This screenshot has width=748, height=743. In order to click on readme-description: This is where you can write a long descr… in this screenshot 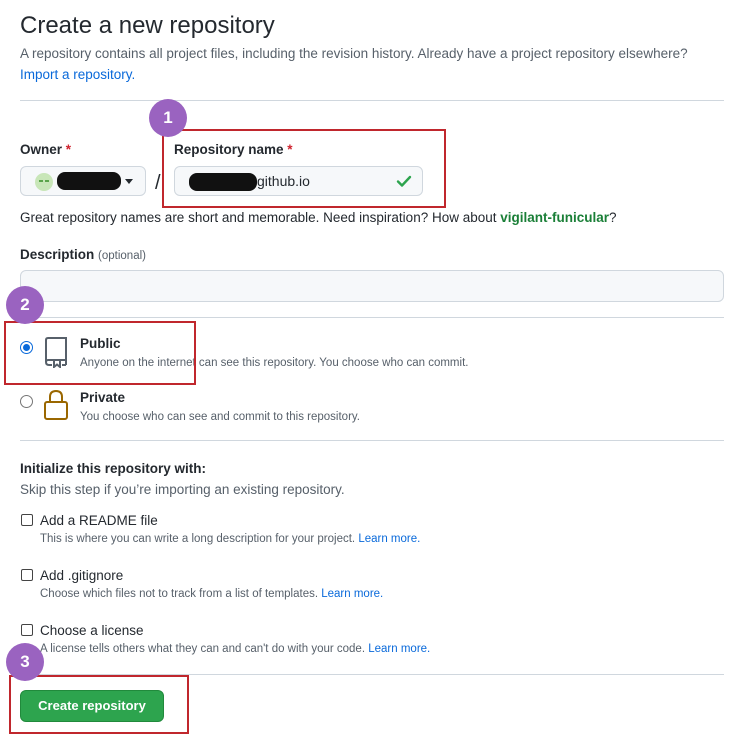, I will do `click(230, 539)`.